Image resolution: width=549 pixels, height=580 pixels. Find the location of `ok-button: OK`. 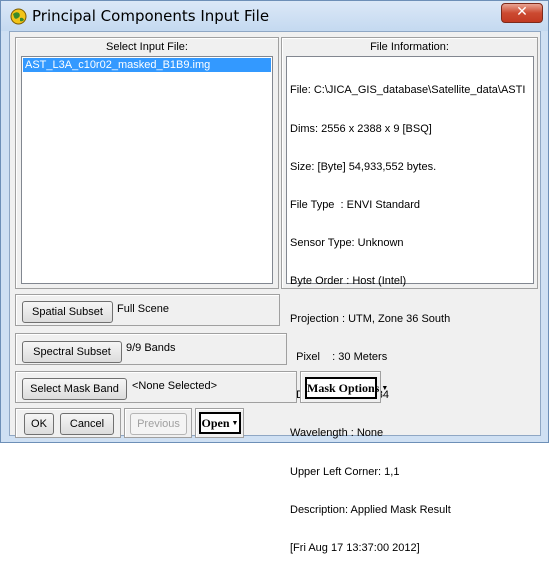

ok-button: OK is located at coordinates (39, 424).